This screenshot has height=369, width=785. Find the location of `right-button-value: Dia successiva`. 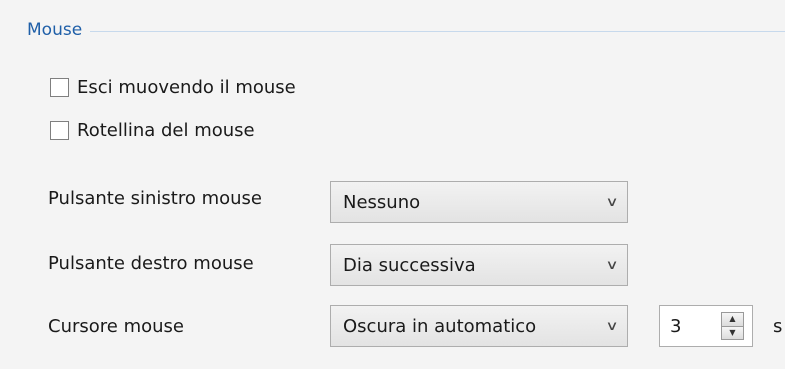

right-button-value: Dia successiva is located at coordinates (409, 265).